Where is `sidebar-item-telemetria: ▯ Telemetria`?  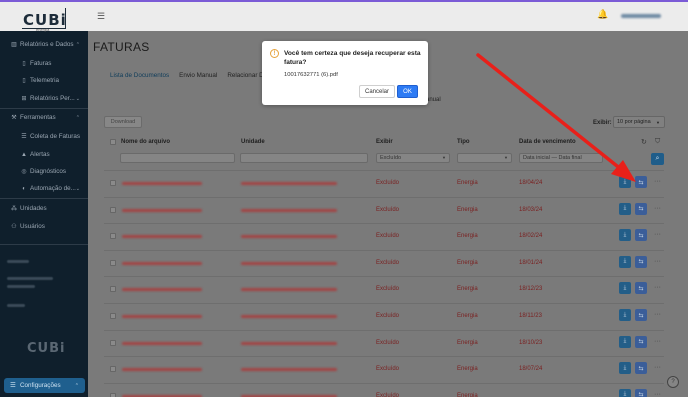 sidebar-item-telemetria: ▯ Telemetria is located at coordinates (44, 80).